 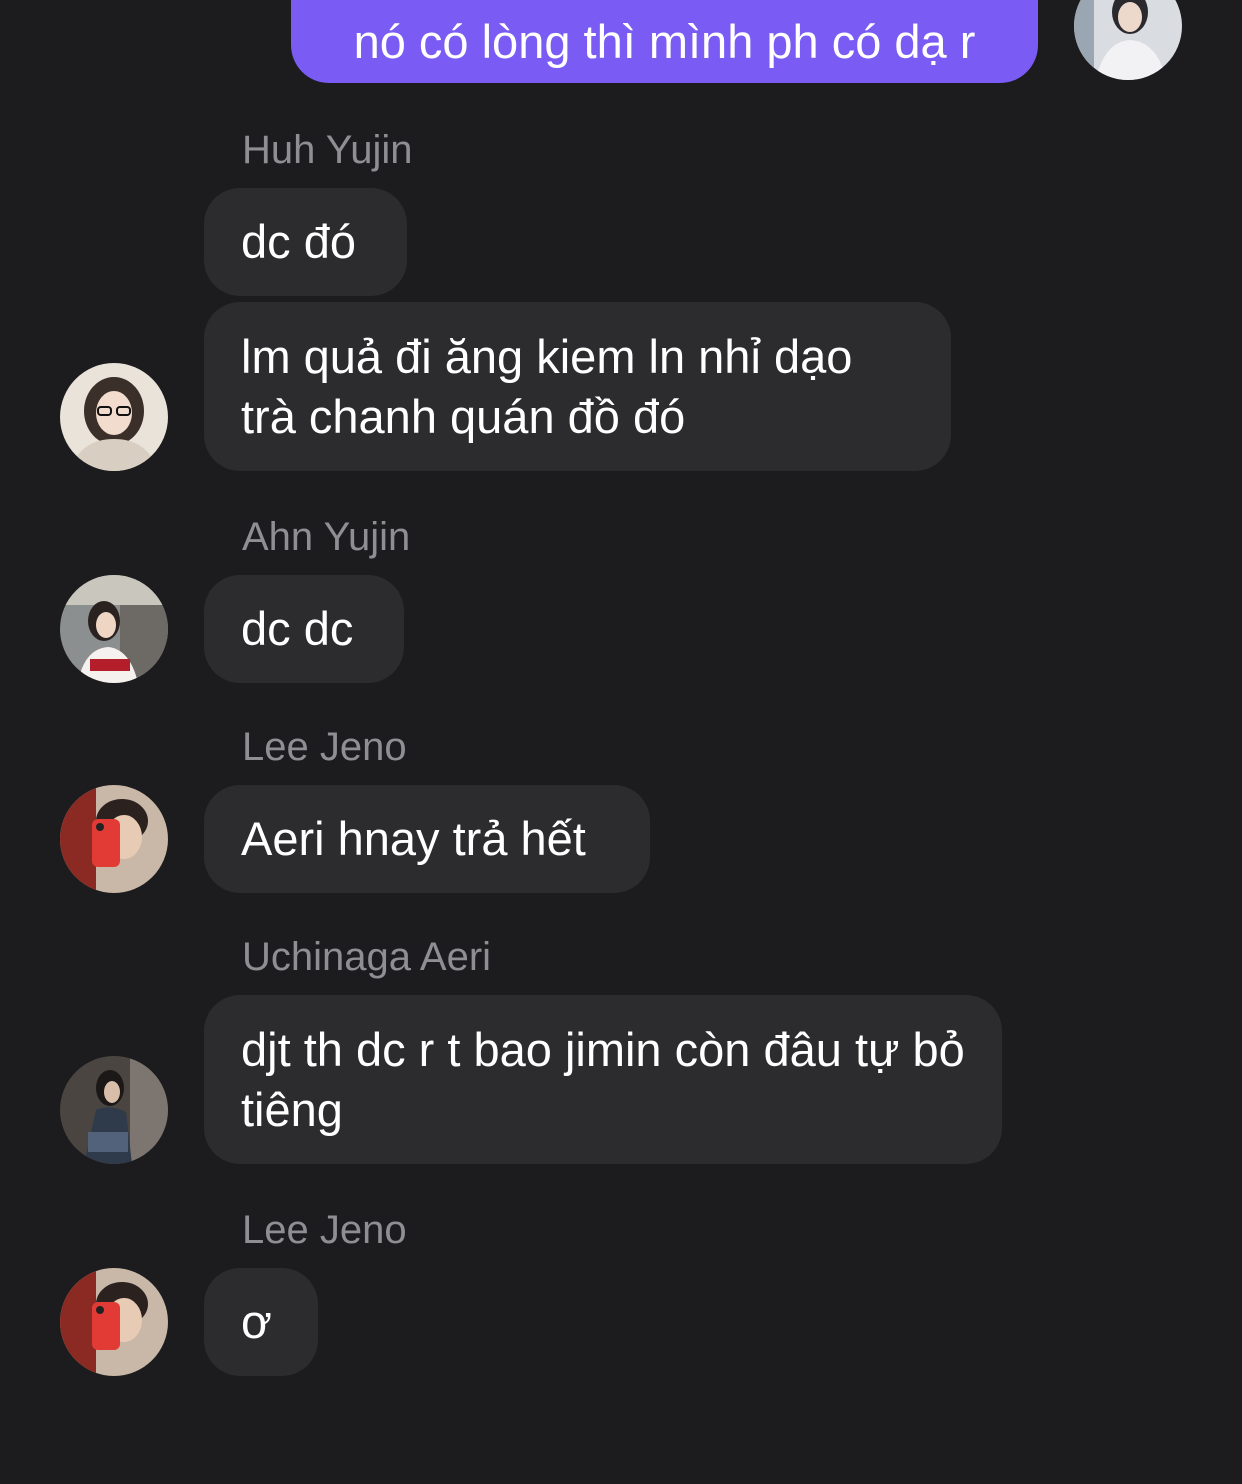 What do you see at coordinates (114, 1110) in the screenshot?
I see `uchinaga-aeri-avatar` at bounding box center [114, 1110].